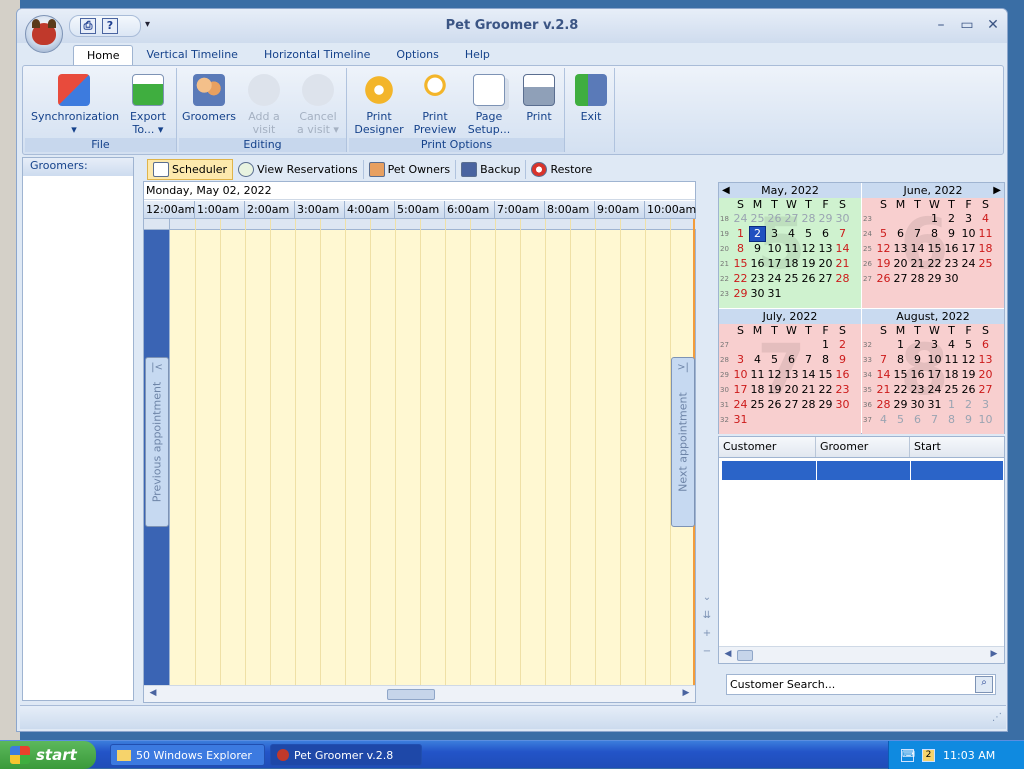  What do you see at coordinates (985, 234) in the screenshot?
I see `calendar-day: 11` at bounding box center [985, 234].